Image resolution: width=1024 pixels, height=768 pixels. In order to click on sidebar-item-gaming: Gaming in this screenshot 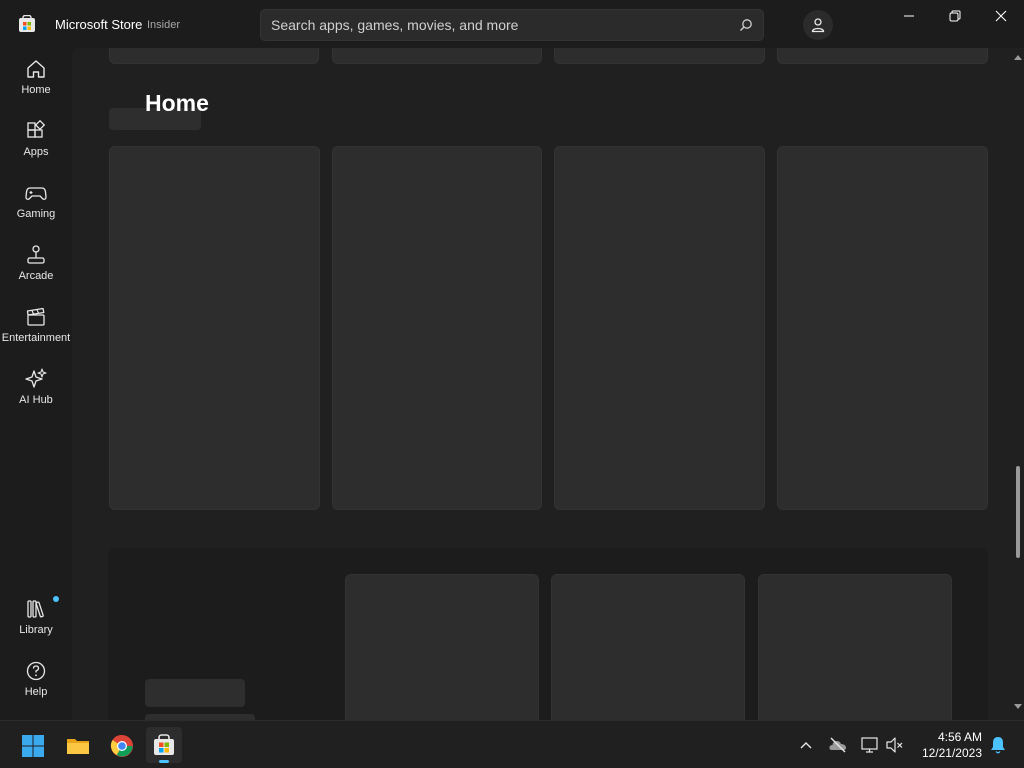, I will do `click(36, 210)`.